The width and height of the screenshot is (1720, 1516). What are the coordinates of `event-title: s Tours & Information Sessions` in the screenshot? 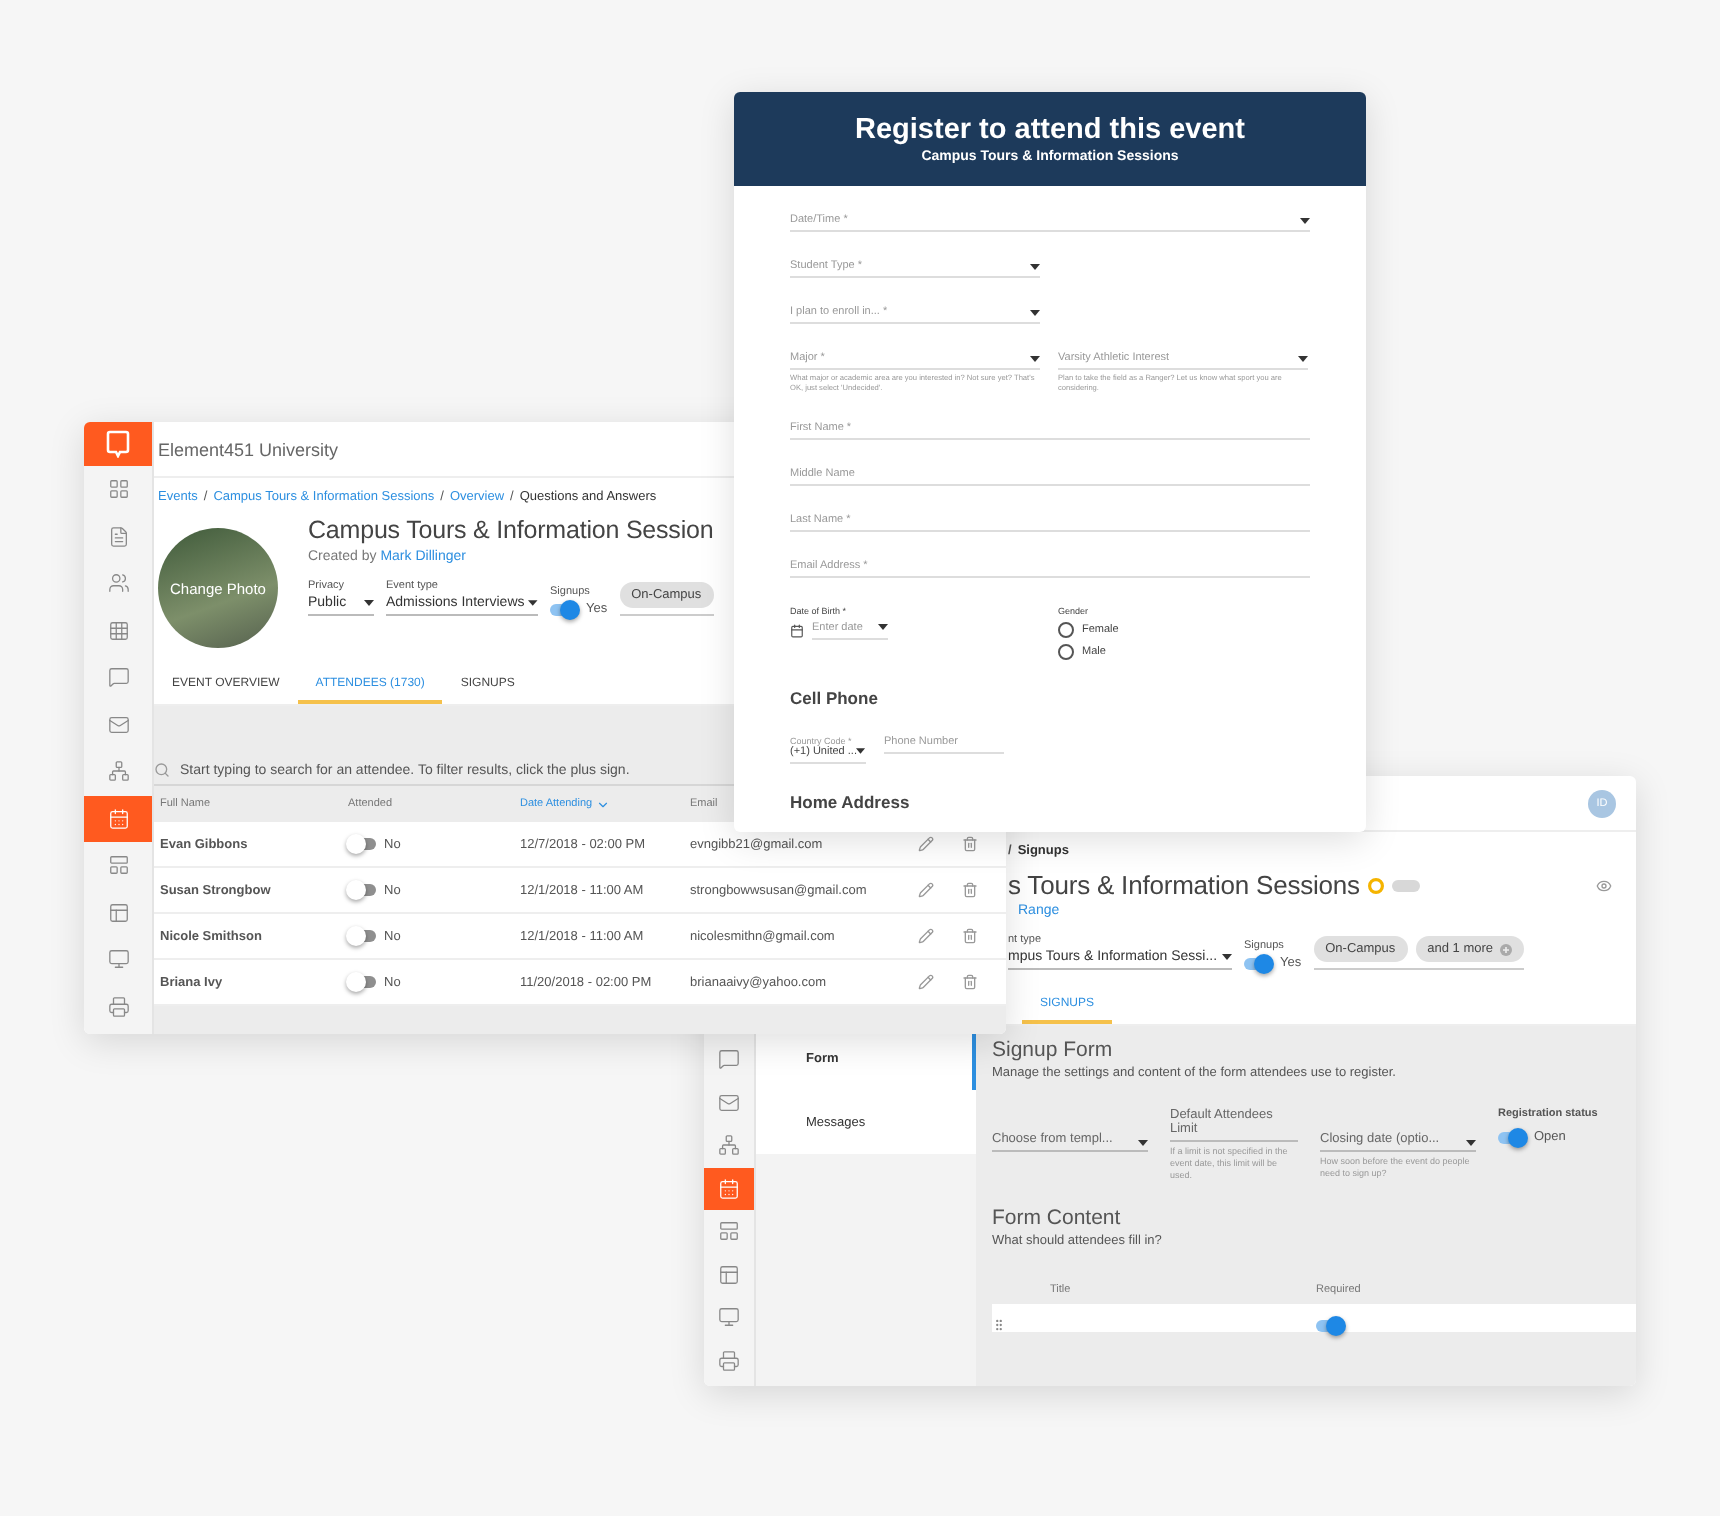 It's located at (1184, 885).